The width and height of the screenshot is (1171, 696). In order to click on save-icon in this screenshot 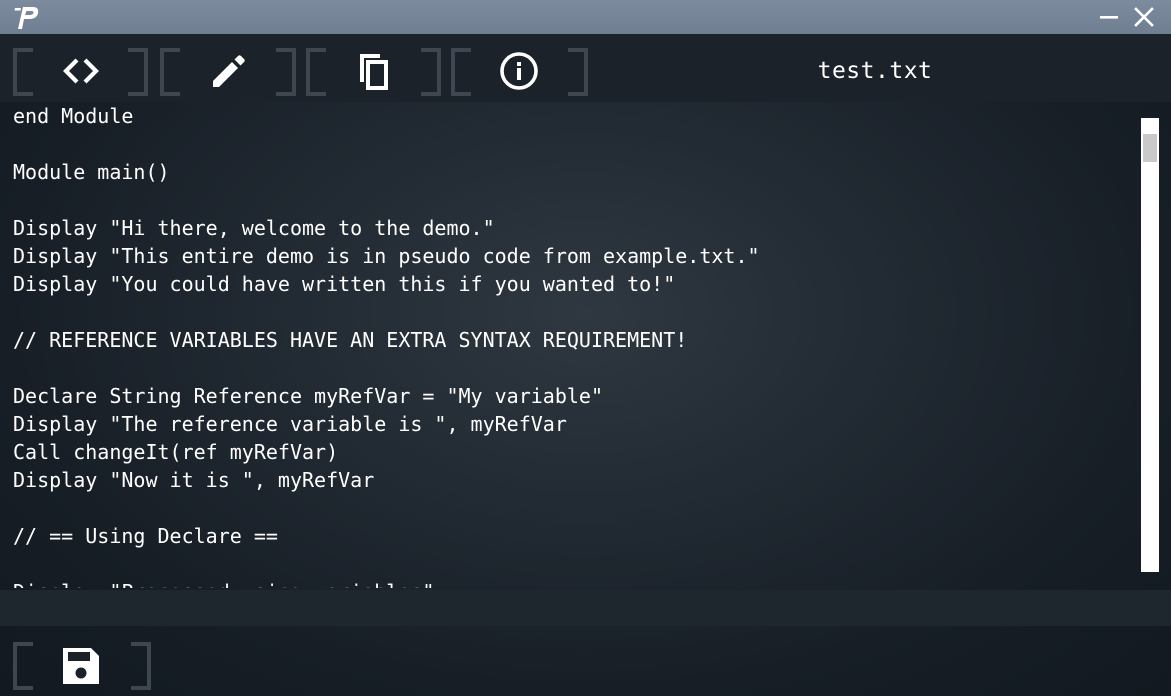, I will do `click(81, 666)`.